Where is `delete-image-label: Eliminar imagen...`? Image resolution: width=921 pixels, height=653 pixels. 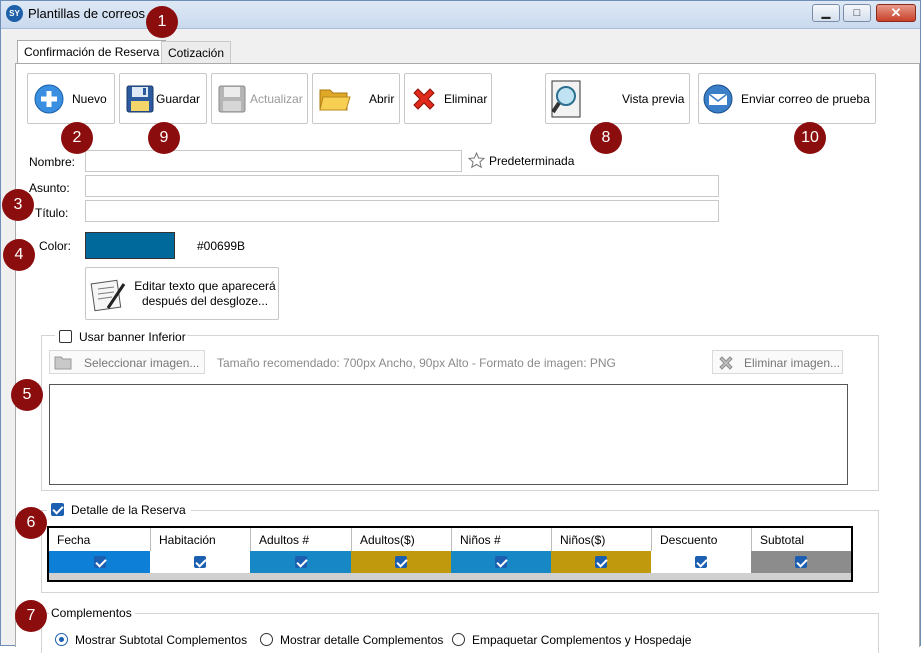
delete-image-label: Eliminar imagen... is located at coordinates (792, 363).